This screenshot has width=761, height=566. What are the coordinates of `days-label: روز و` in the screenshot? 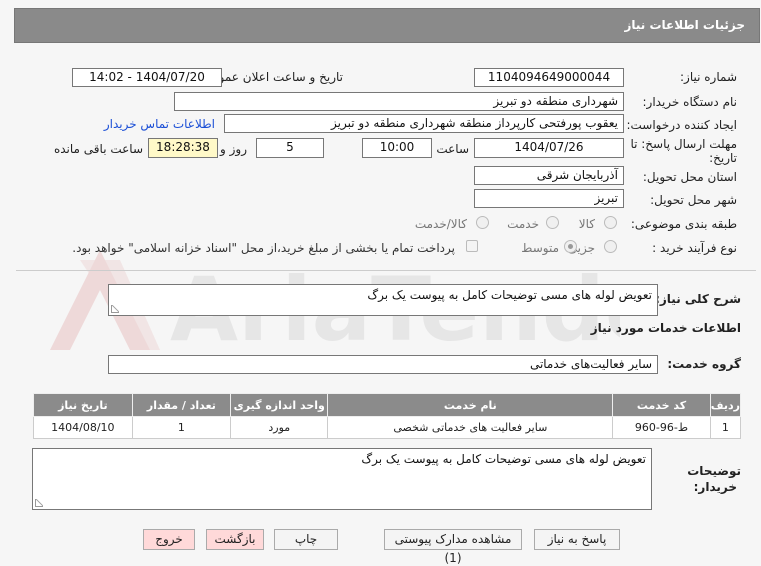 It's located at (233, 149).